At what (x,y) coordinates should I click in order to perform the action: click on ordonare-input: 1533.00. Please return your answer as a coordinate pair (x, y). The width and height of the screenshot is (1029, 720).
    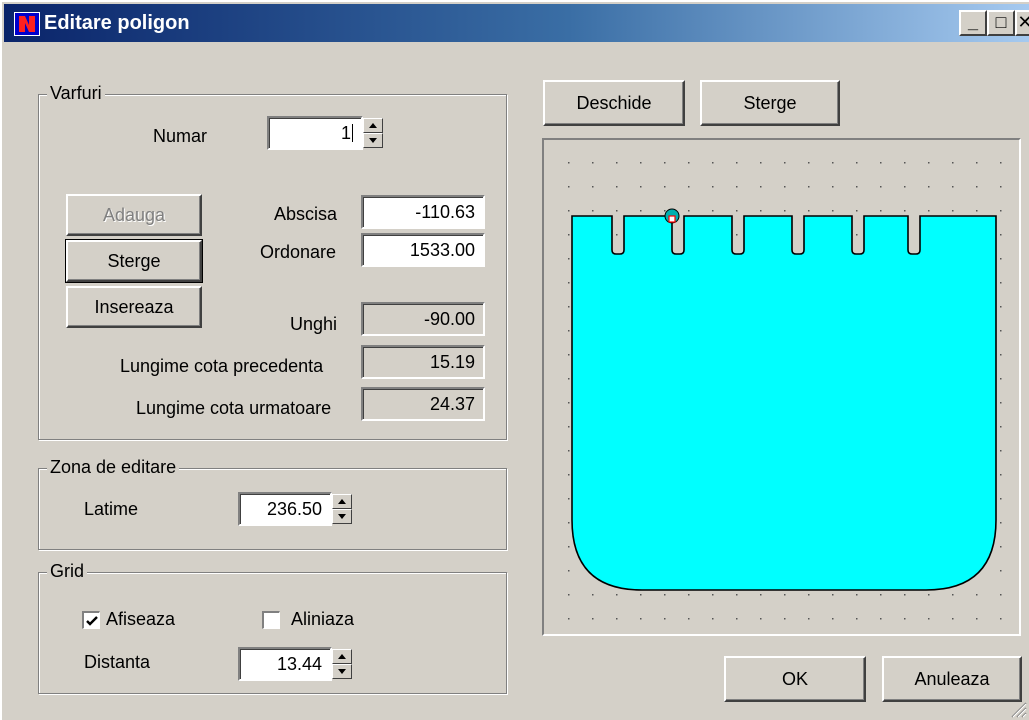
    Looking at the image, I should click on (423, 250).